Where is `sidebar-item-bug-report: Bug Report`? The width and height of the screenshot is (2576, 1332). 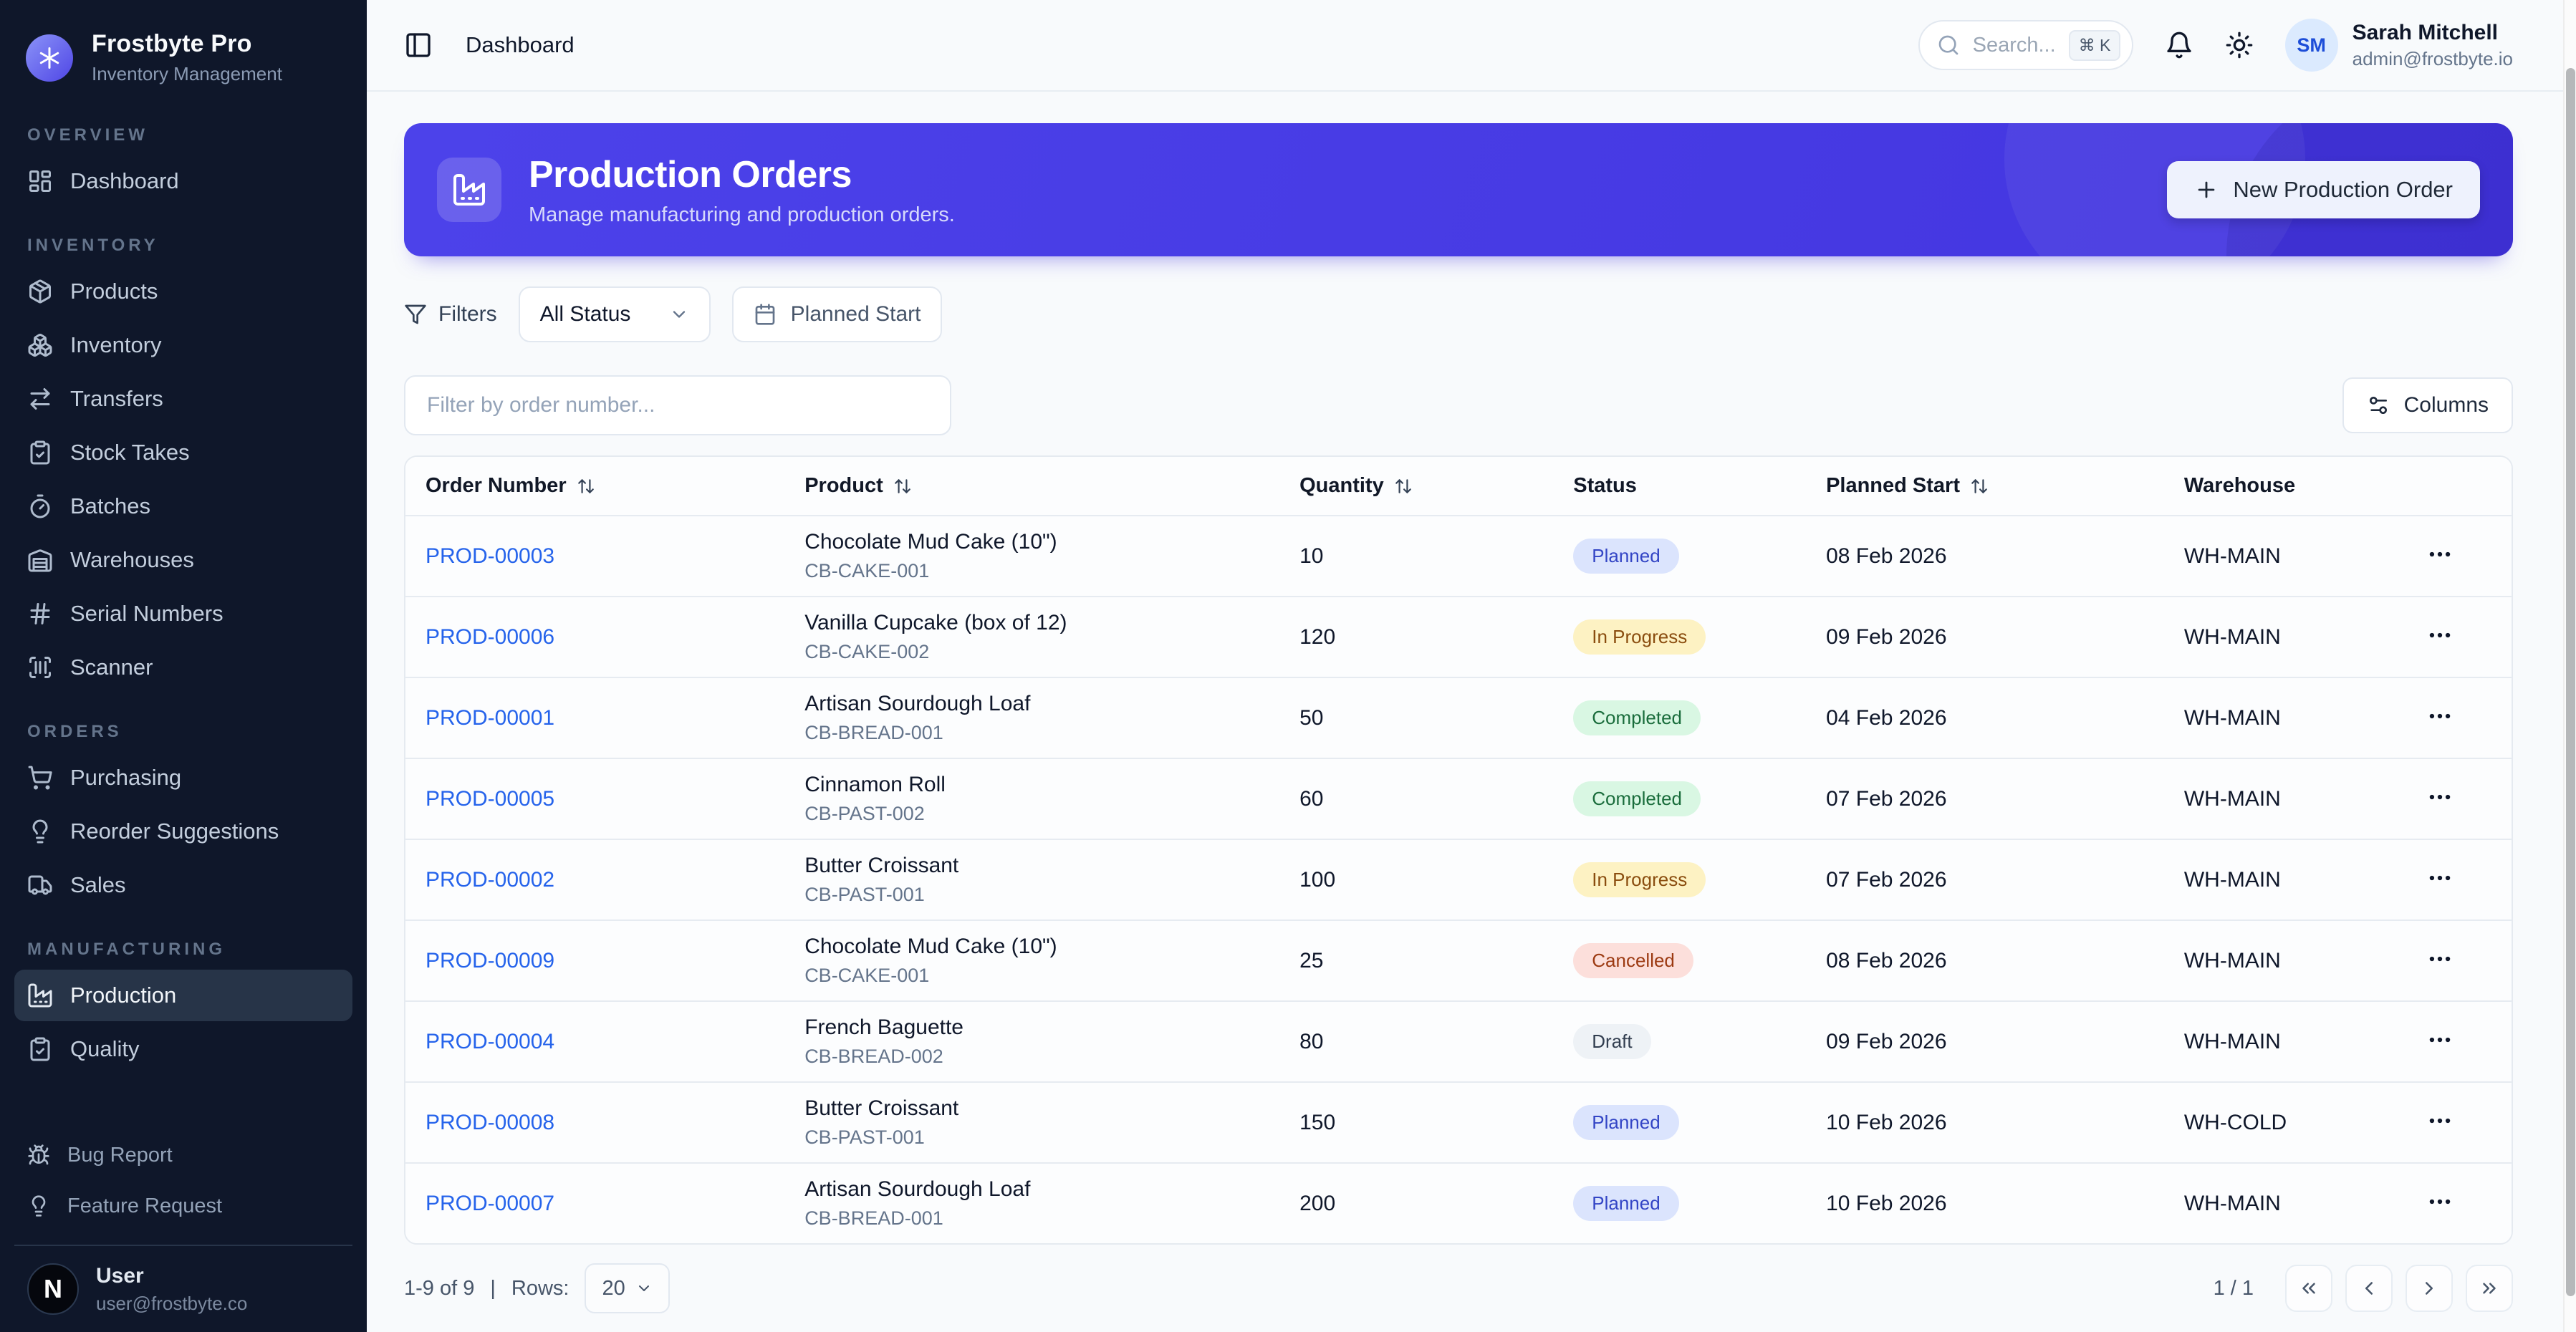
sidebar-item-bug-report: Bug Report is located at coordinates (183, 1155).